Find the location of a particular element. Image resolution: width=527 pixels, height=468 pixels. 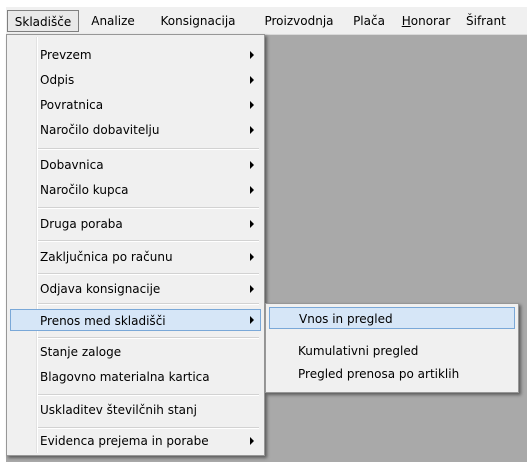

menu-item-odpis: Odpis is located at coordinates (135, 80).